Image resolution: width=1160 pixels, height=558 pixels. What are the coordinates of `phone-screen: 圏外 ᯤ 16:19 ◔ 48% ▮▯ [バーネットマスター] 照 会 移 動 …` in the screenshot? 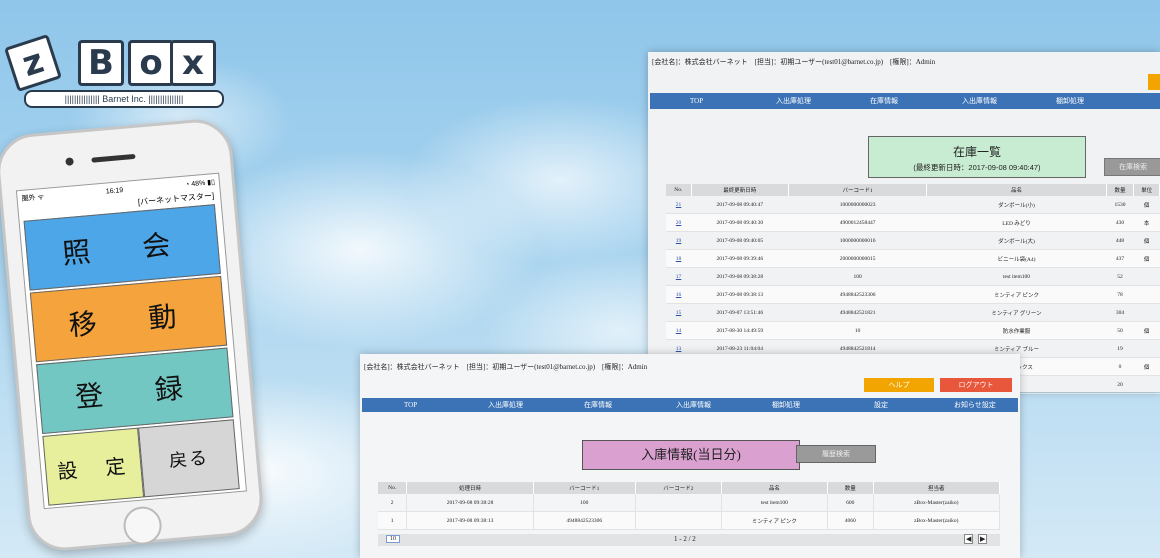 It's located at (131, 341).